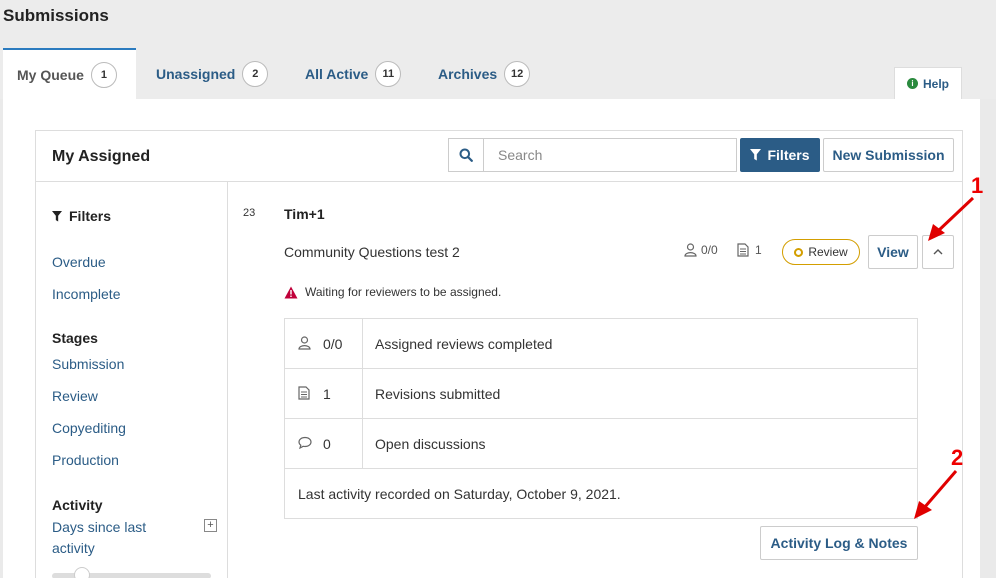 Image resolution: width=996 pixels, height=578 pixels. I want to click on file-count-value: 1, so click(758, 250).